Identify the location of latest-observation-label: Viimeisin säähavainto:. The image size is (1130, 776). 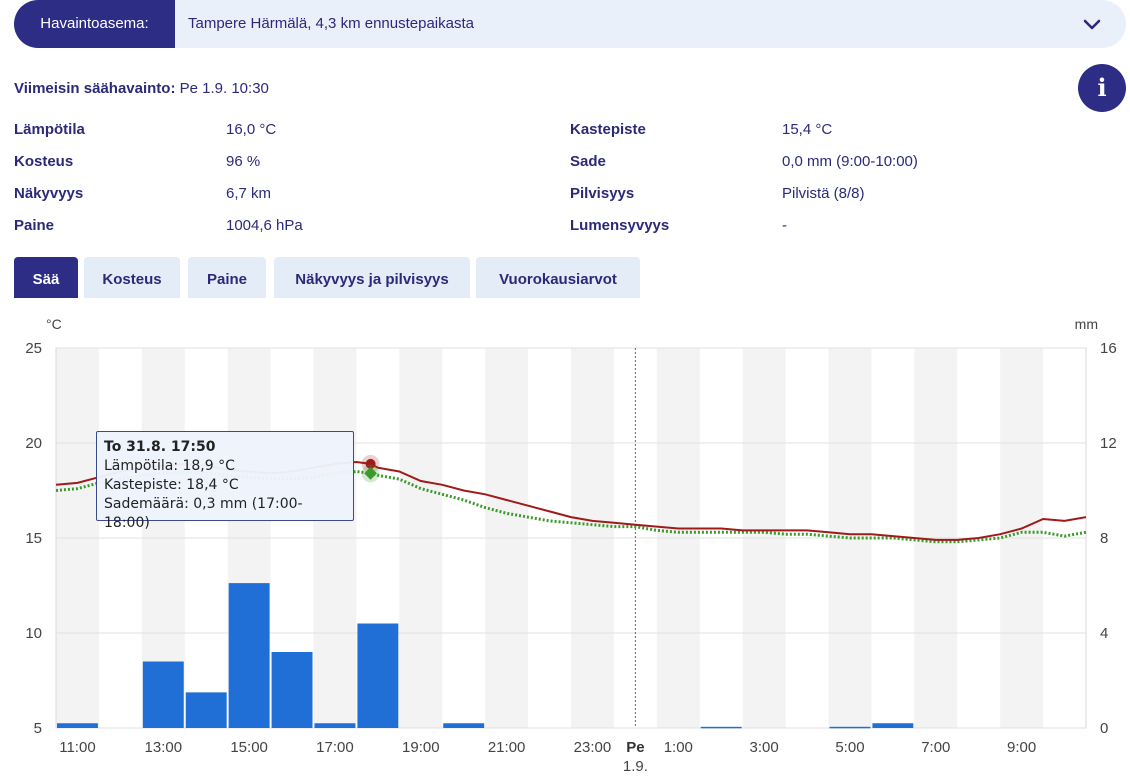
(95, 88).